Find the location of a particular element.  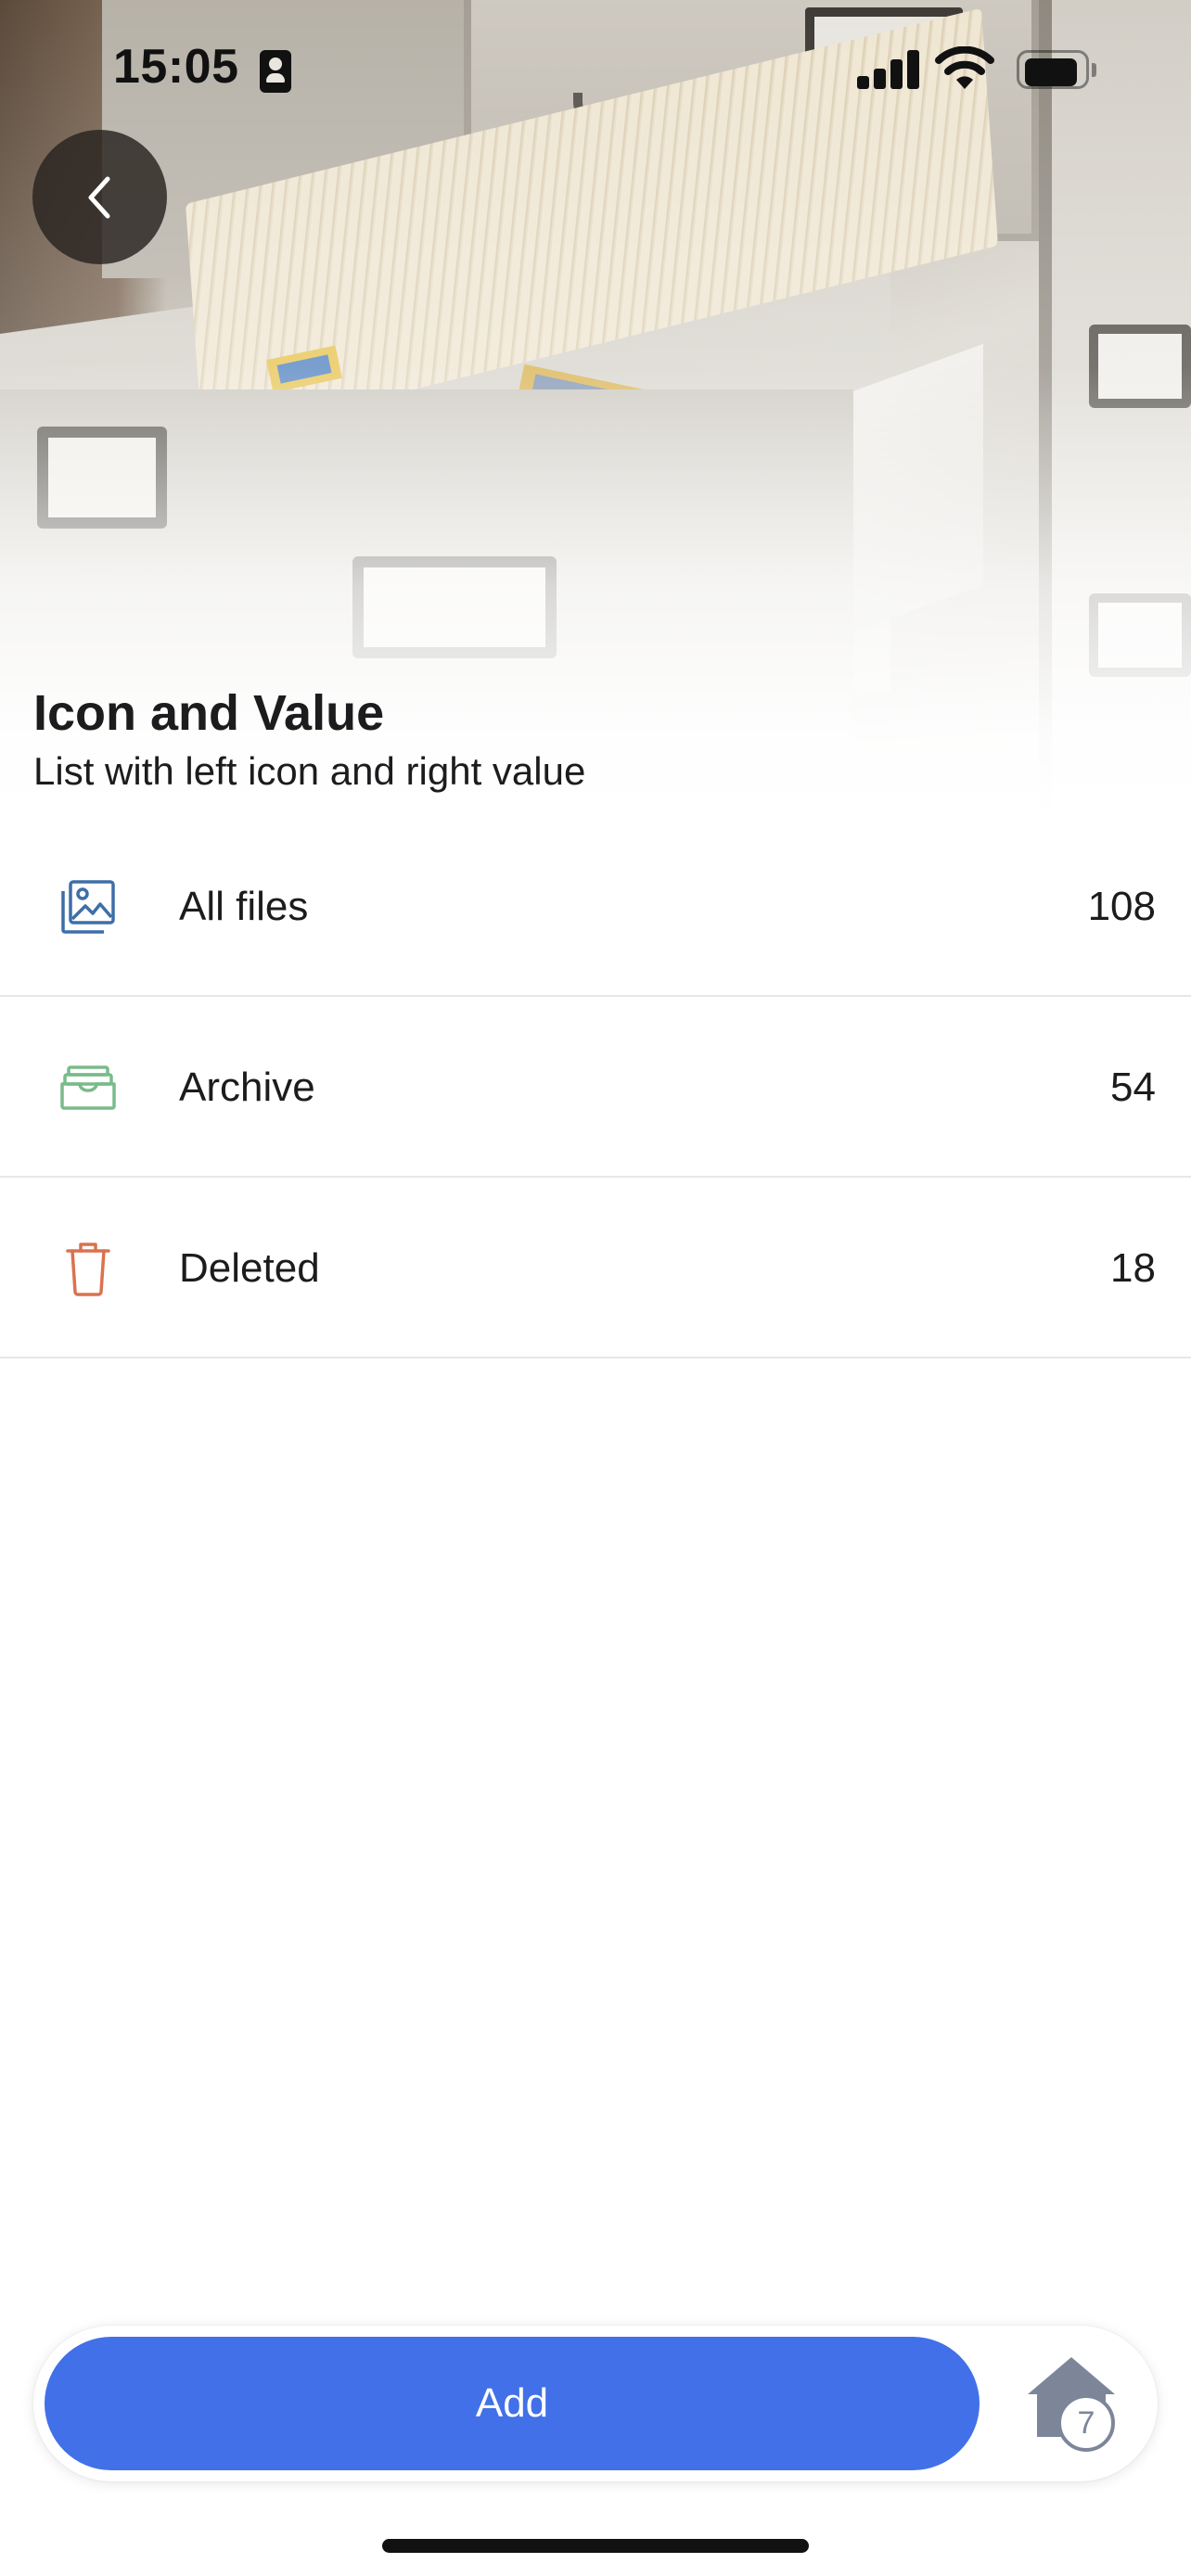

page-title: Icon and Value is located at coordinates (209, 713).